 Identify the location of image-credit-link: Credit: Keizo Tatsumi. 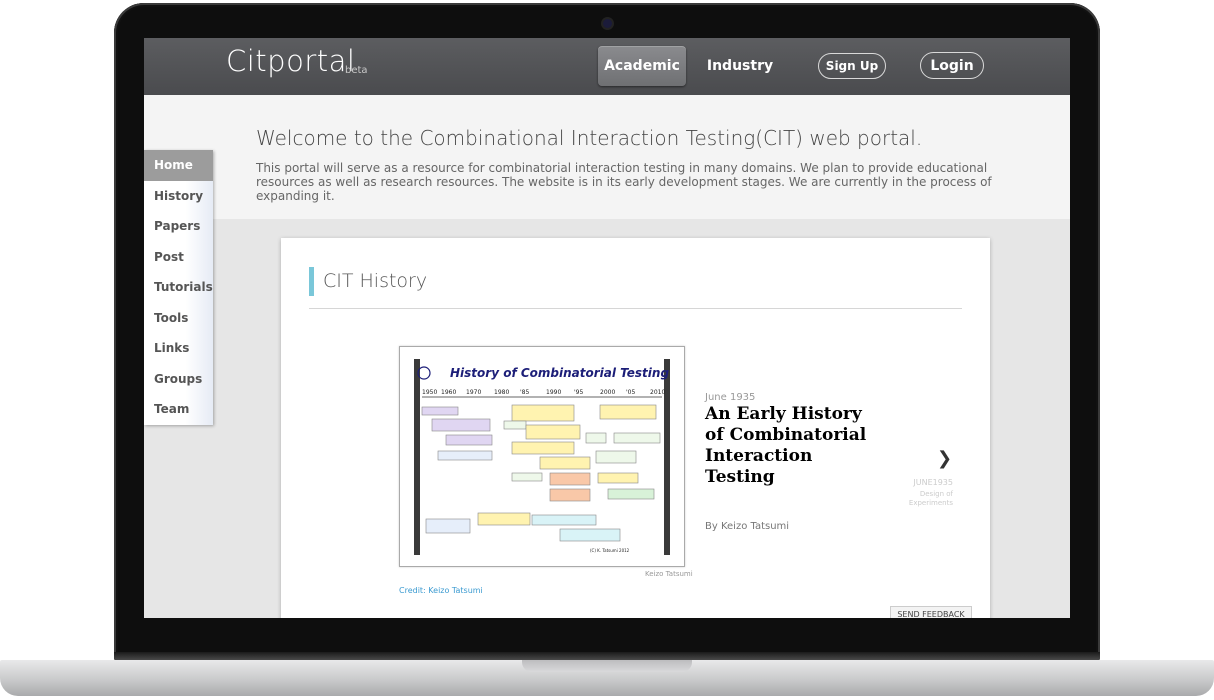
(441, 590).